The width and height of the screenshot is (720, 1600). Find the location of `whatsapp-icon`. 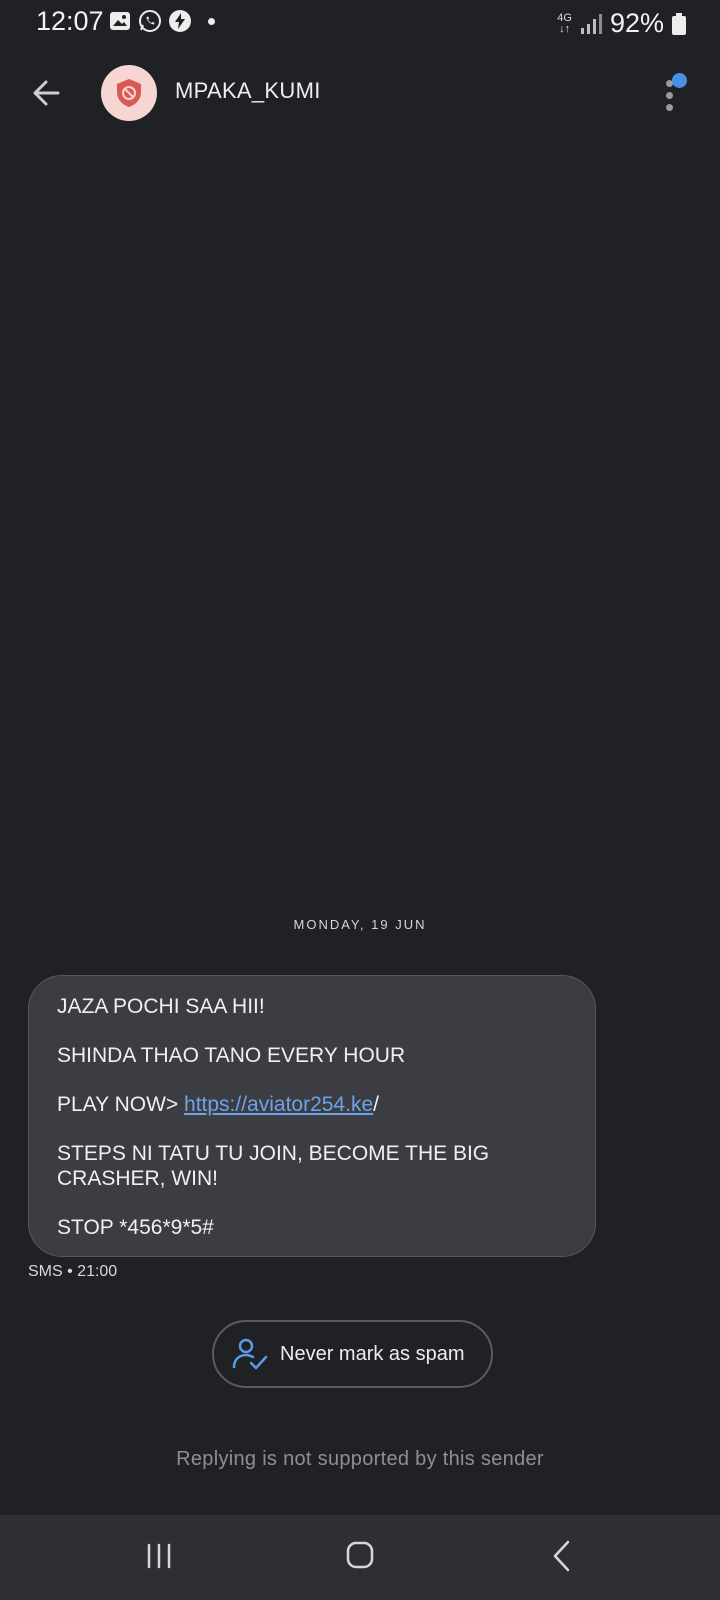

whatsapp-icon is located at coordinates (150, 21).